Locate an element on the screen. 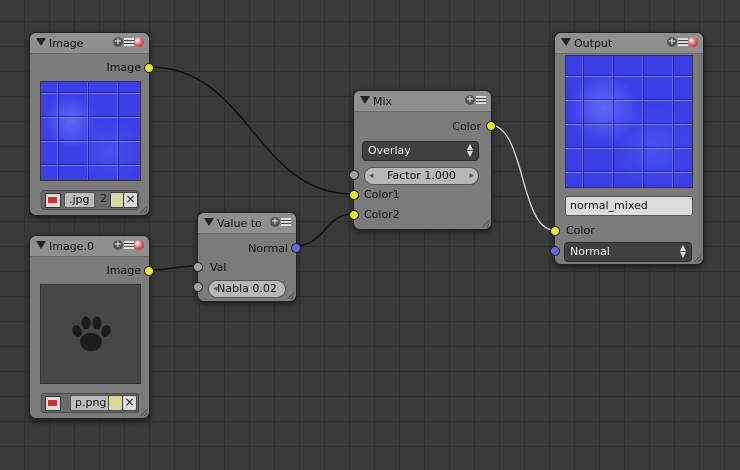 The image size is (740, 470). image-node-header: Image + is located at coordinates (89, 43).